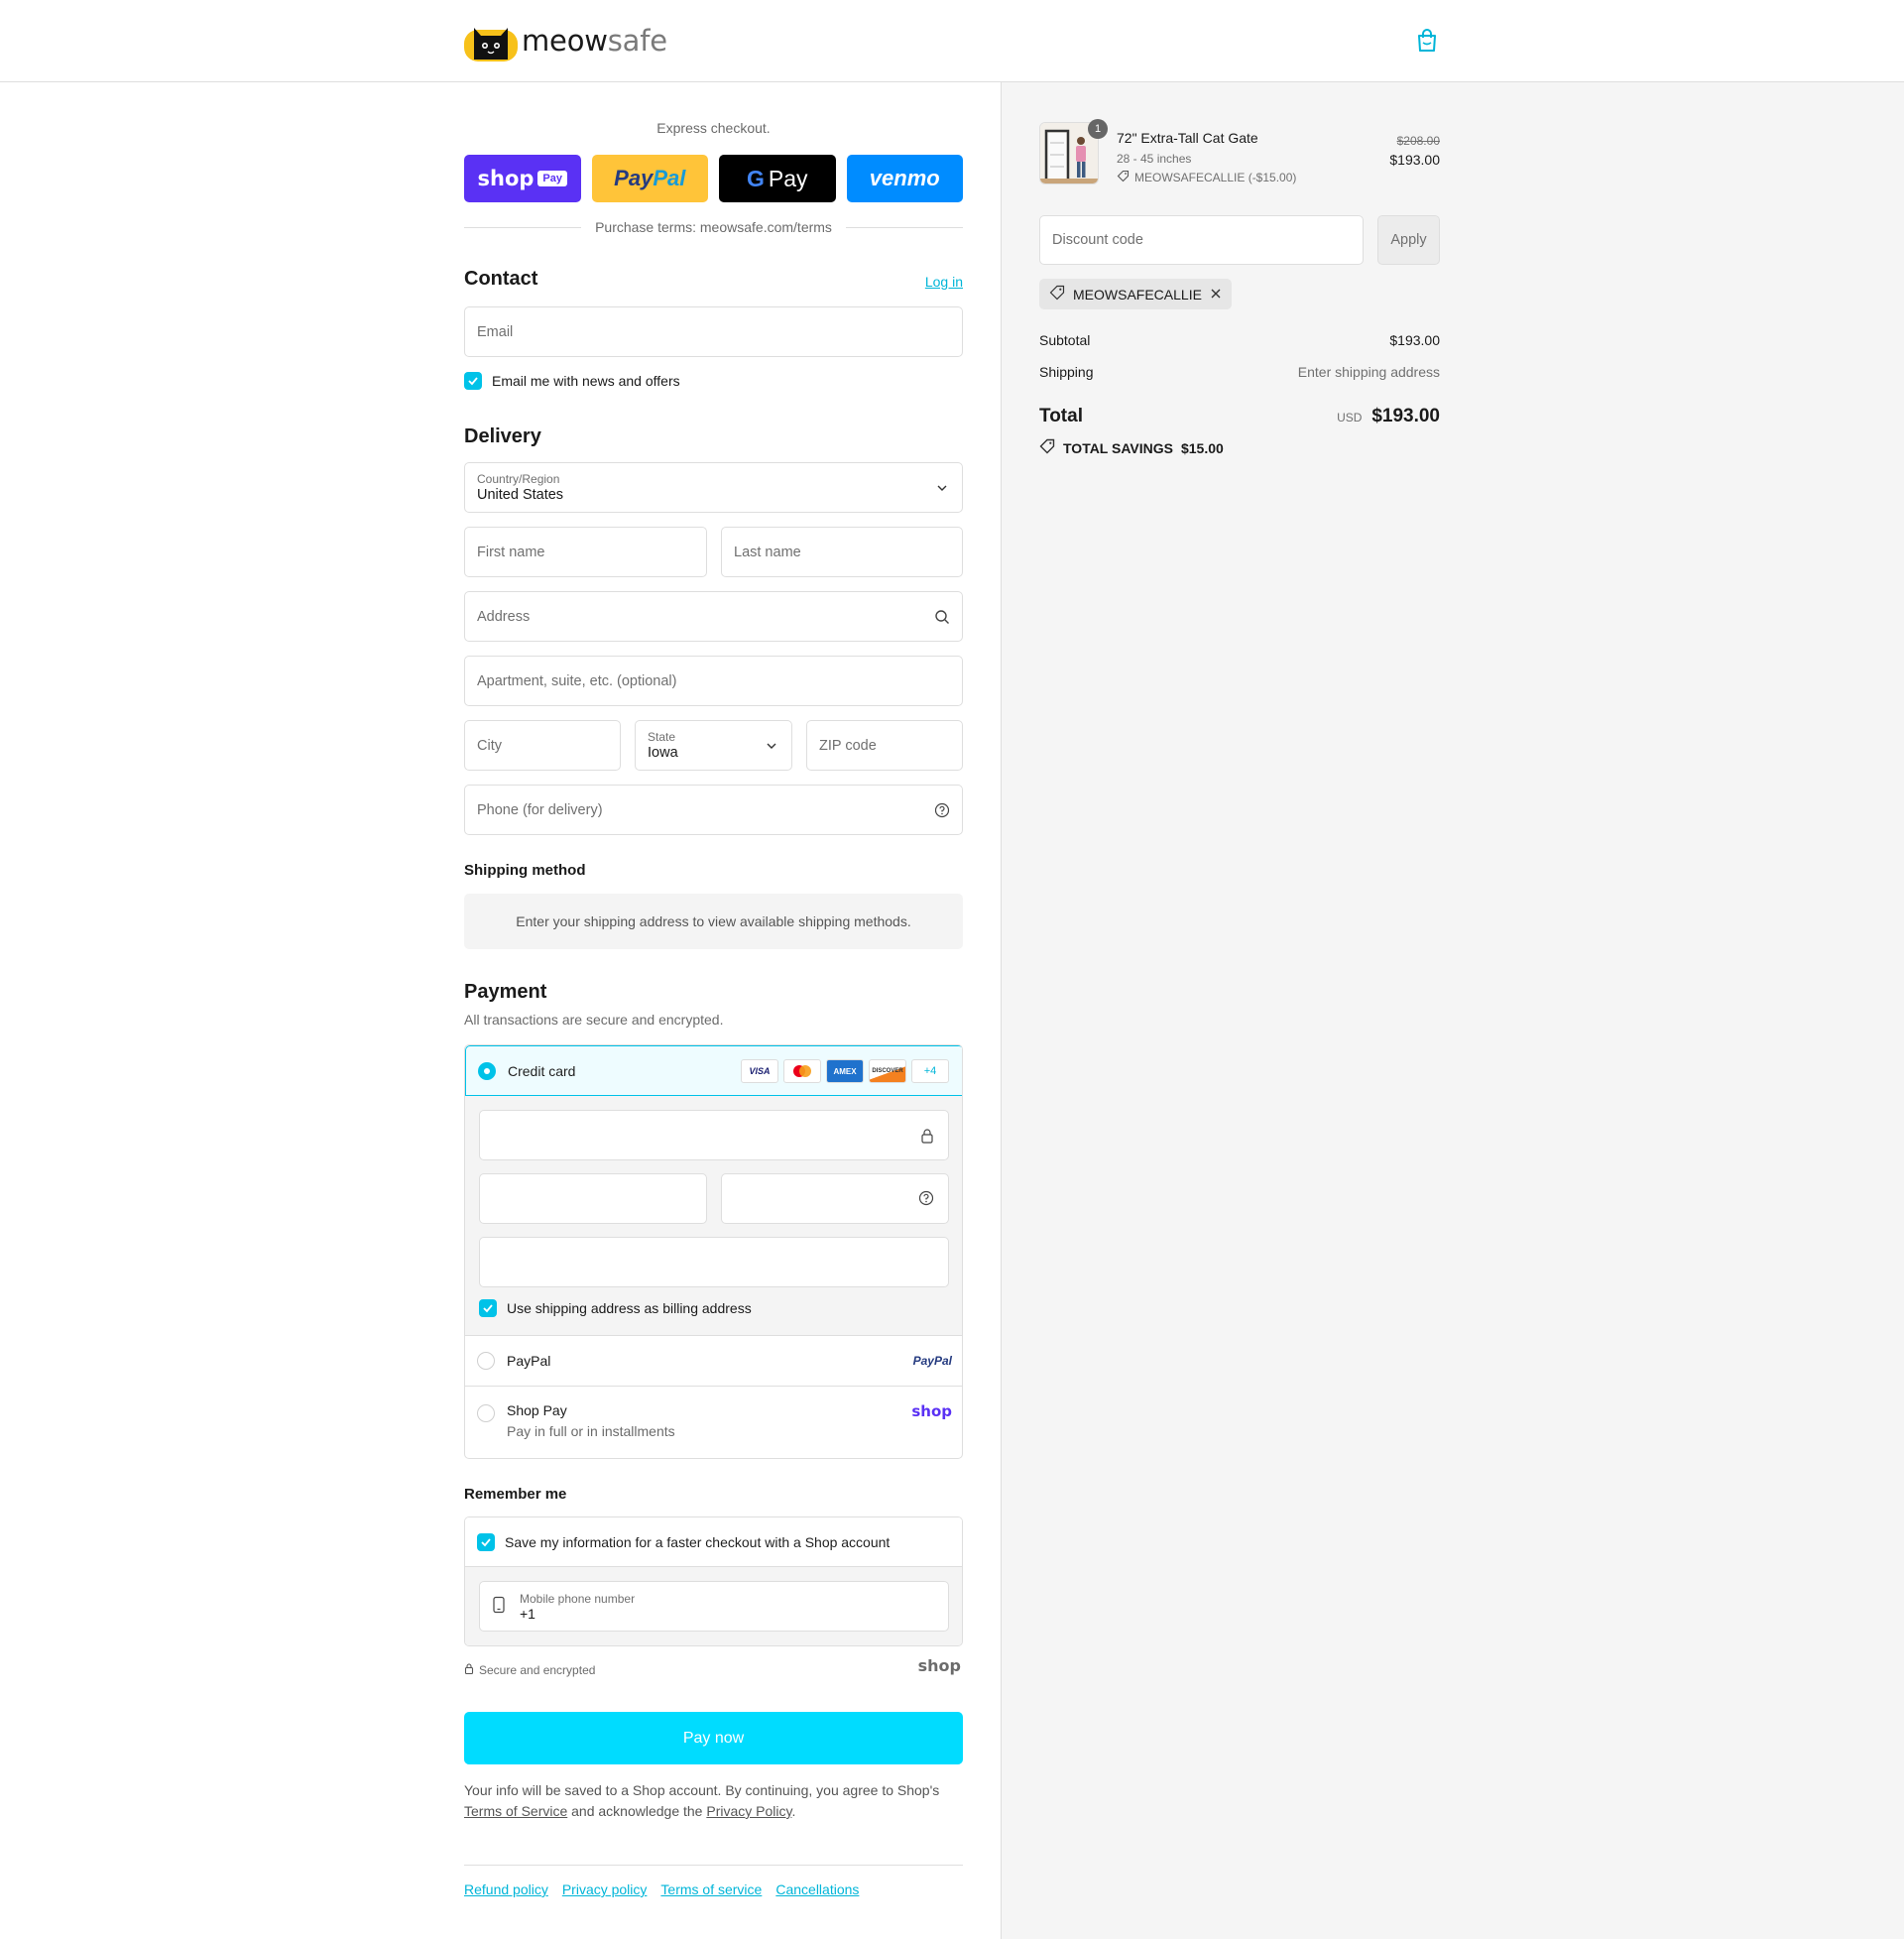 The height and width of the screenshot is (1939, 1904). What do you see at coordinates (1201, 240) in the screenshot?
I see `discount-code-input: Discount code` at bounding box center [1201, 240].